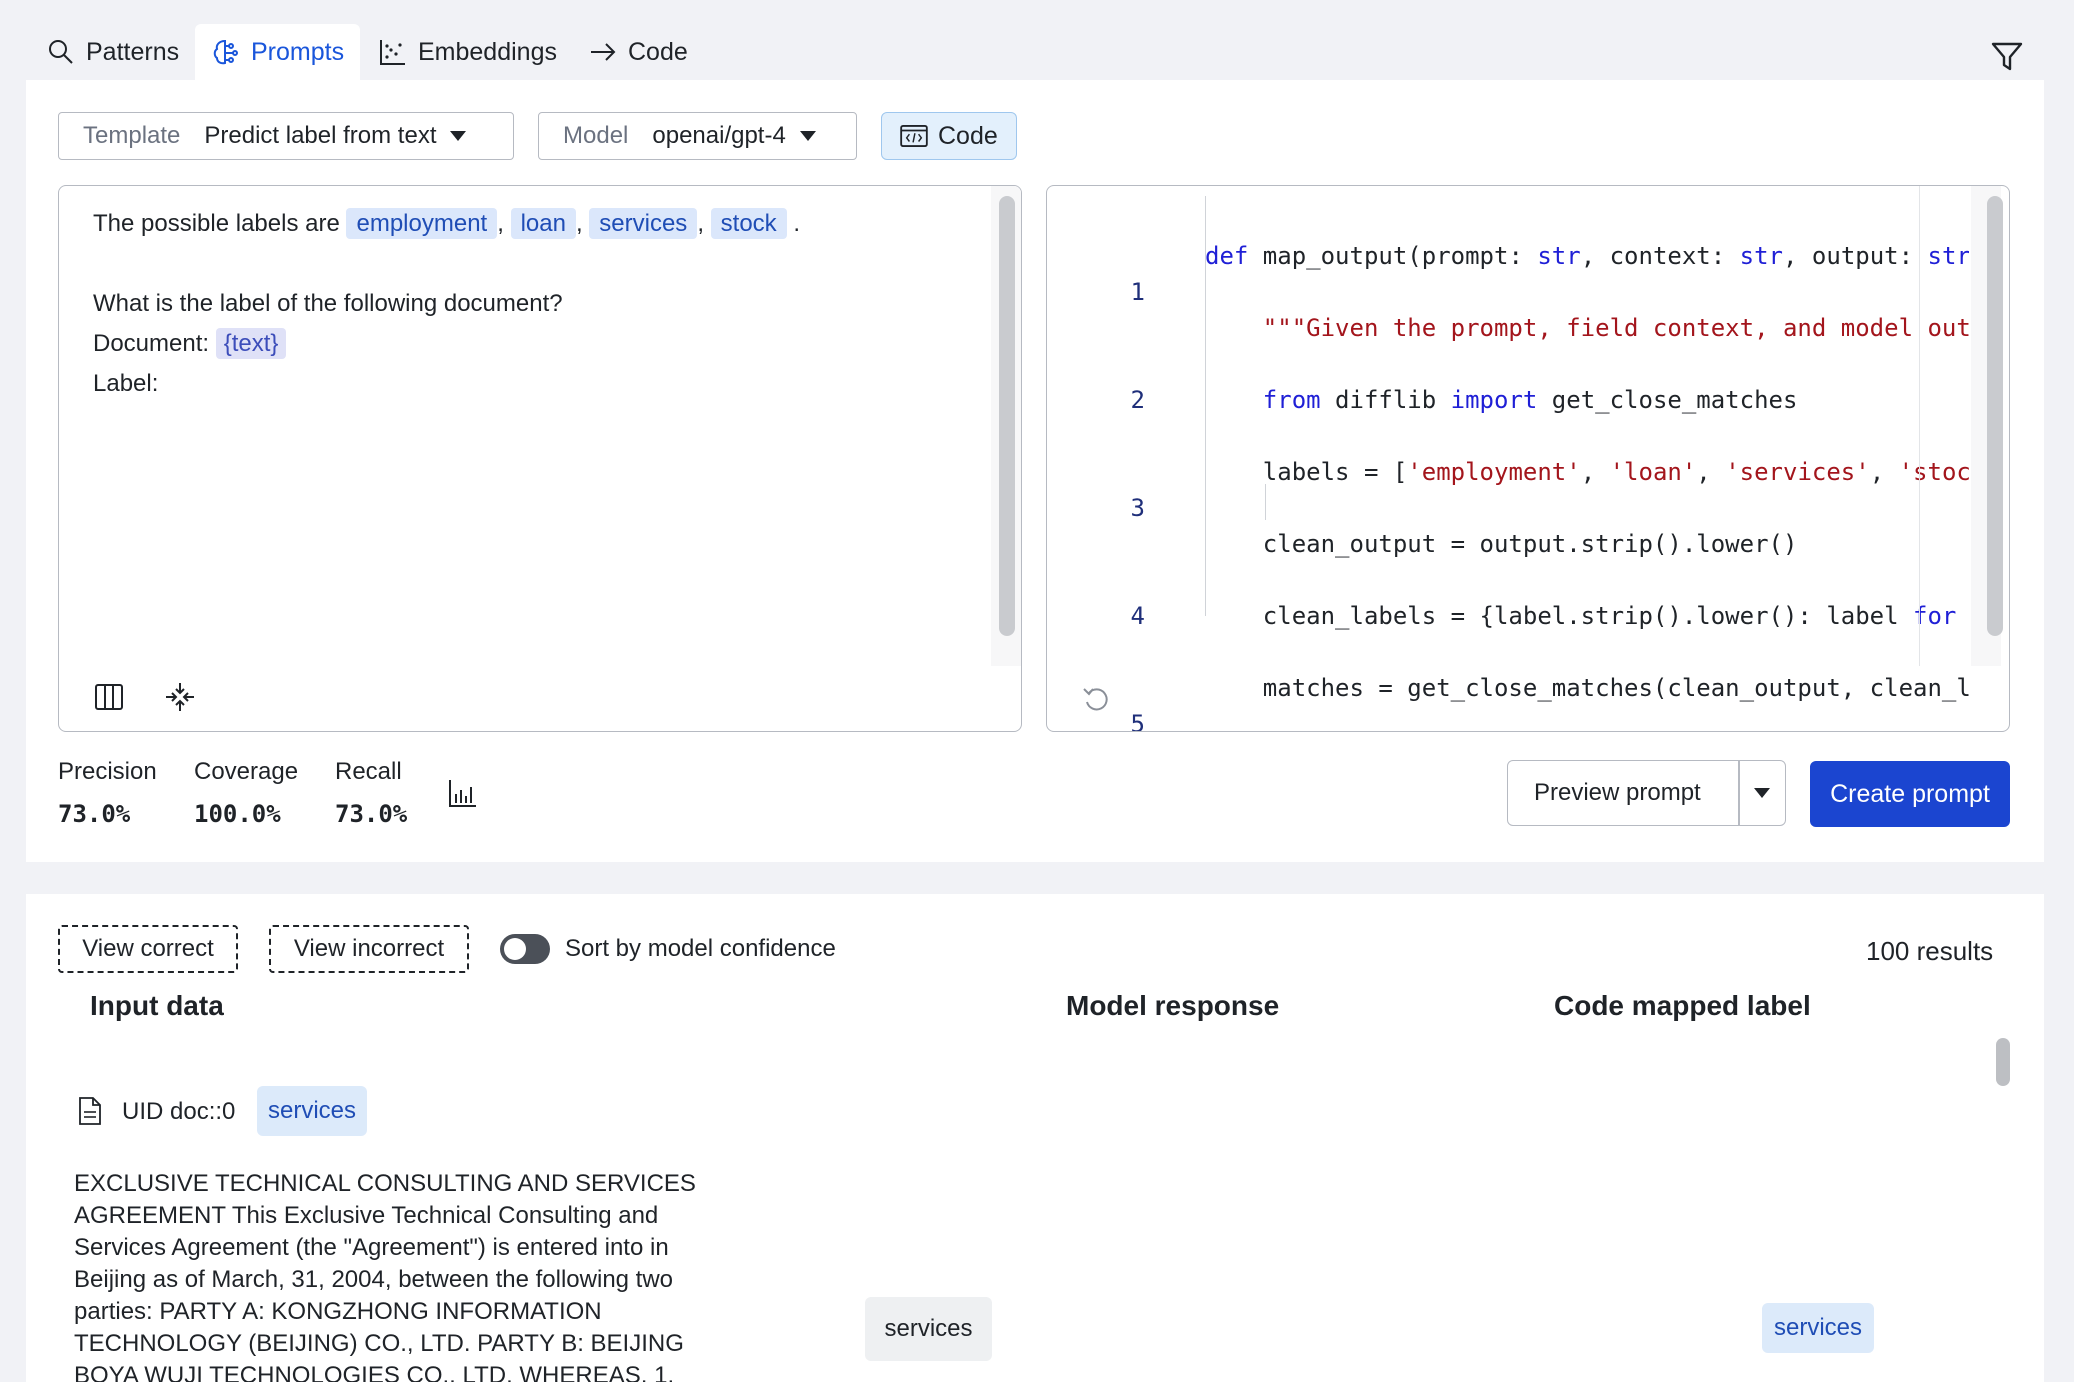 Image resolution: width=2074 pixels, height=1382 pixels. I want to click on tab-prompts: Prompts, so click(278, 52).